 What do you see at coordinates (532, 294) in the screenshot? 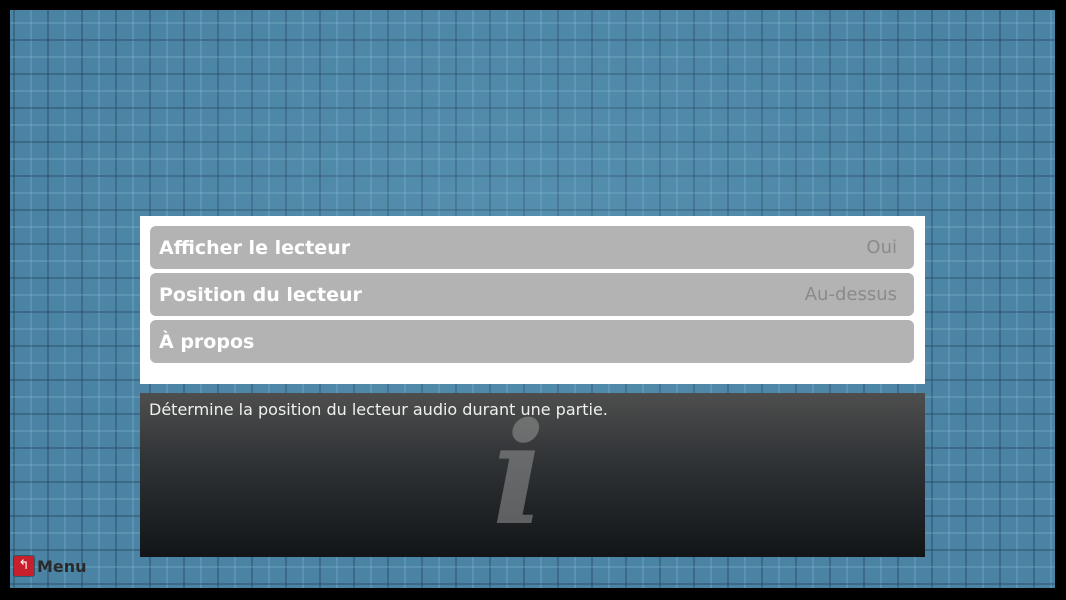
I see `menu-item-player-position: Position du lecteur Au-dessus` at bounding box center [532, 294].